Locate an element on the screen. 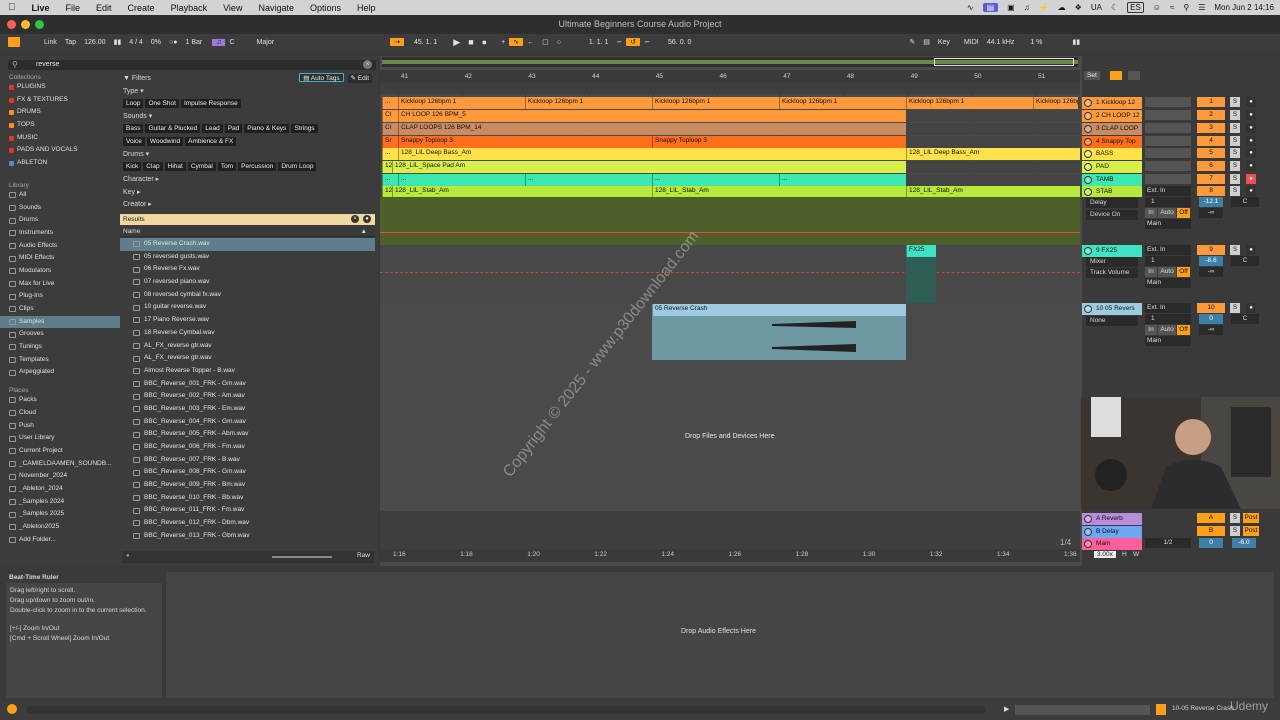 The height and width of the screenshot is (720, 1280). place-samples-2024: _Samples 2024 is located at coordinates (63, 502).